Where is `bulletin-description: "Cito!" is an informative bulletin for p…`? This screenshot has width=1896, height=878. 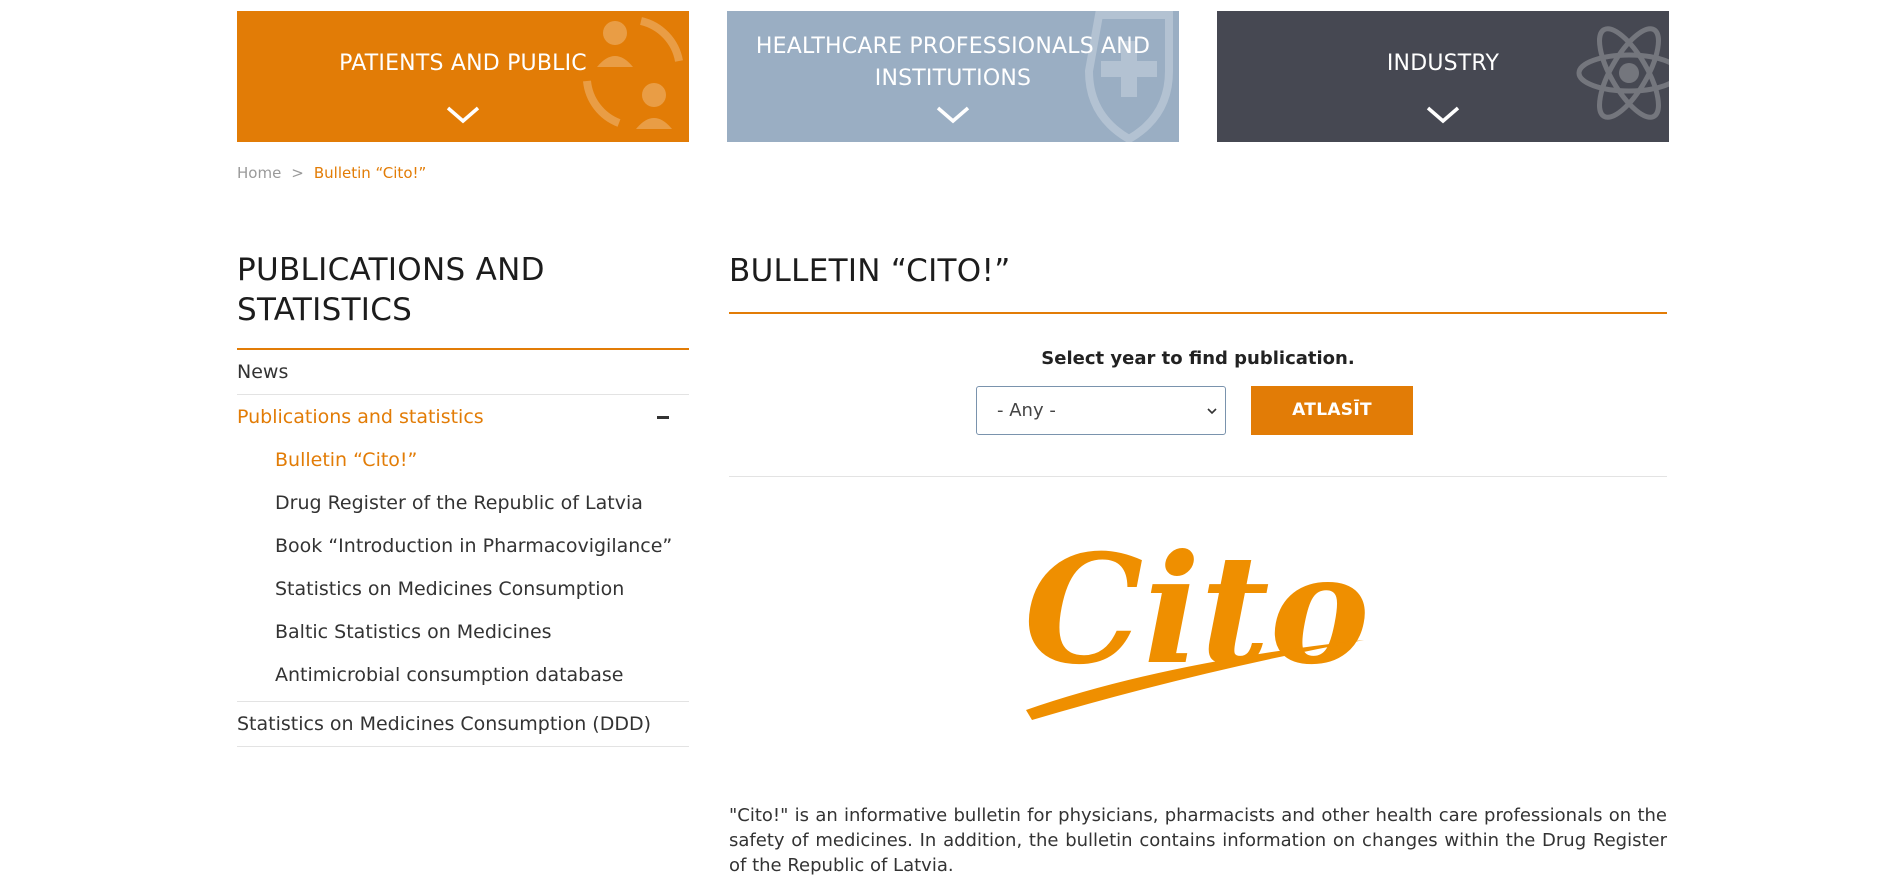
bulletin-description: "Cito!" is an informative bulletin for p… is located at coordinates (1198, 840).